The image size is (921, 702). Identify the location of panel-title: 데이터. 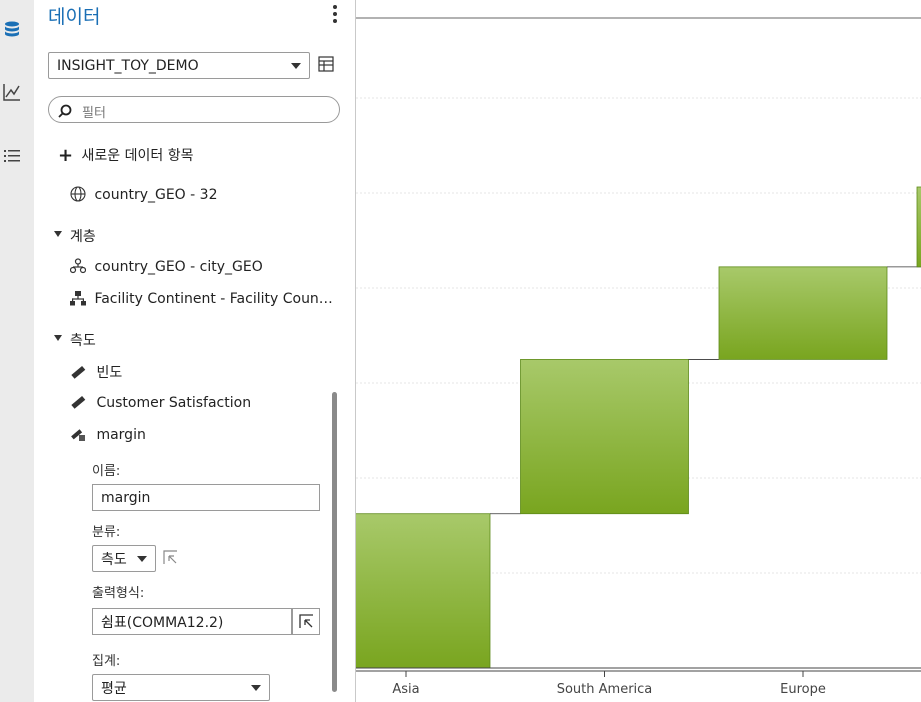
(74, 17).